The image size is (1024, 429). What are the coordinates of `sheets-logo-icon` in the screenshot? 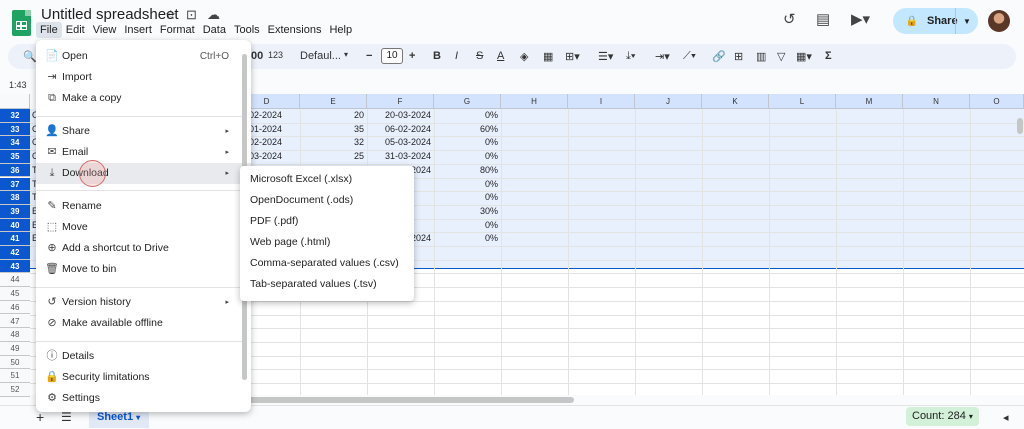 It's located at (21, 23).